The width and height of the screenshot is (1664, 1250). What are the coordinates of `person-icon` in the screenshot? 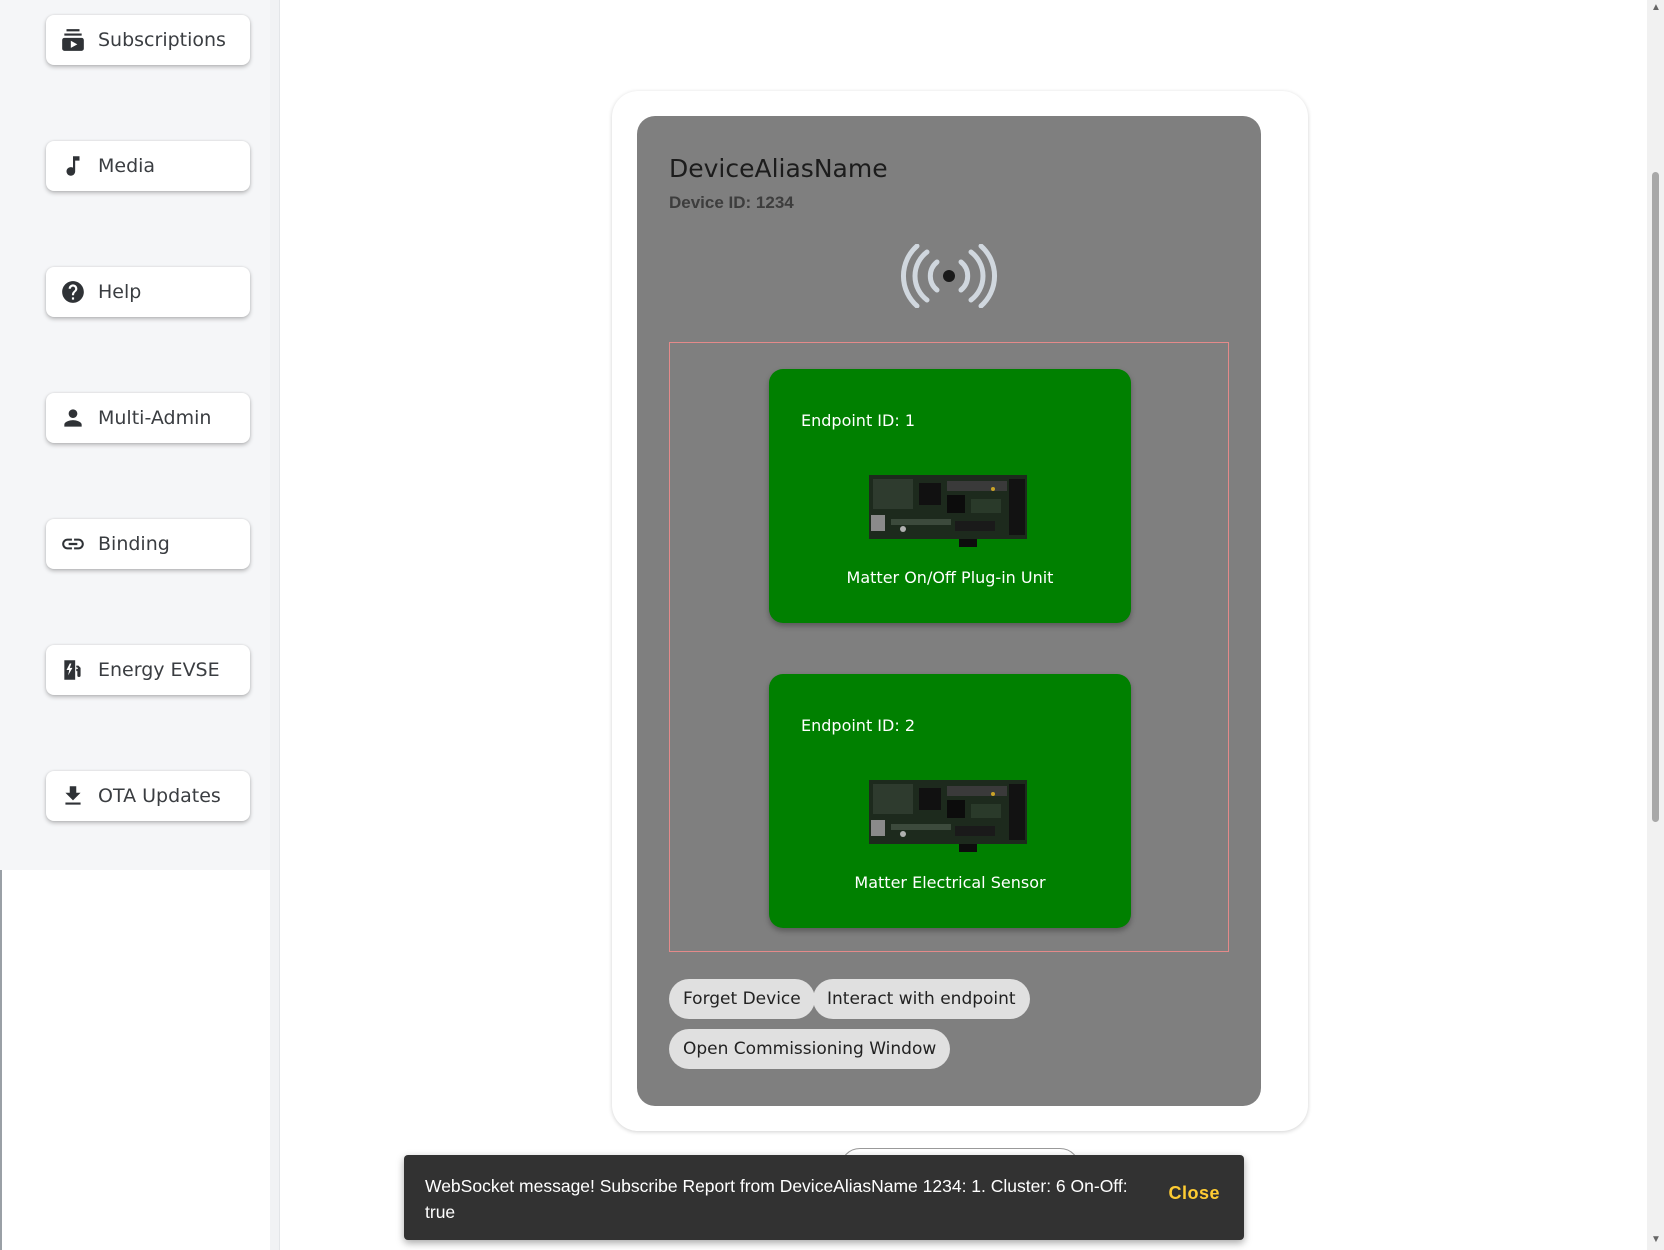 It's located at (73, 418).